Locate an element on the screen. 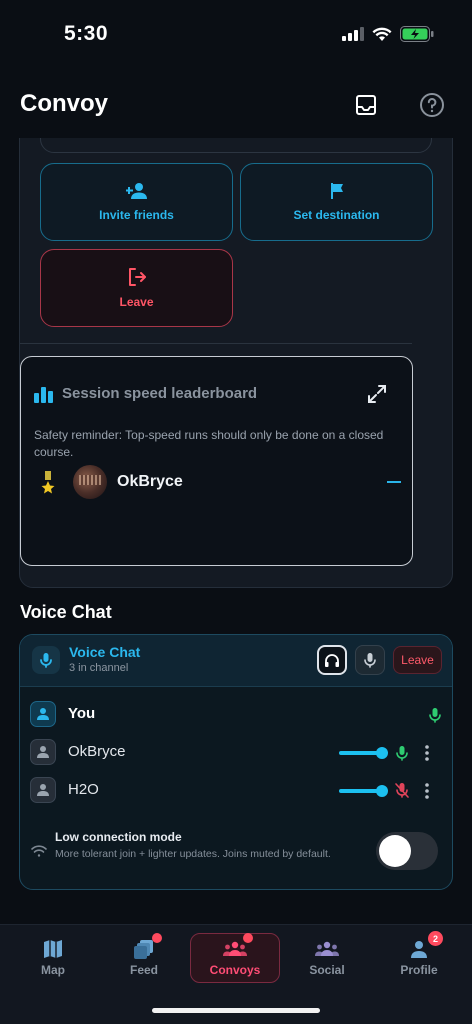 This screenshot has width=472, height=1024. tab-feed: Feed is located at coordinates (144, 958).